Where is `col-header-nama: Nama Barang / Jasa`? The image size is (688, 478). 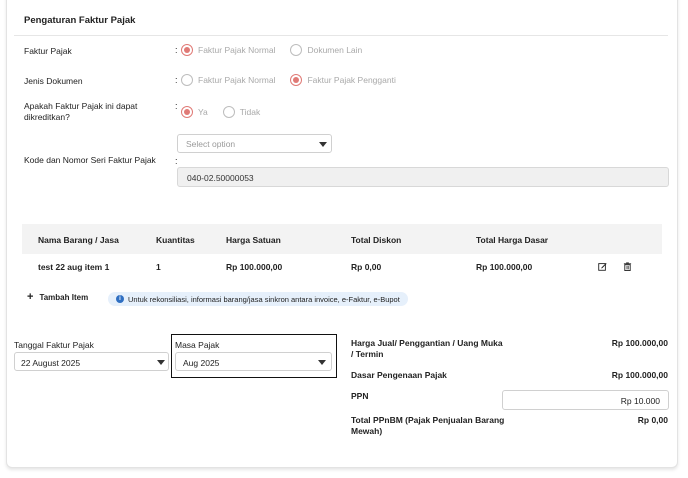
col-header-nama: Nama Barang / Jasa is located at coordinates (78, 240).